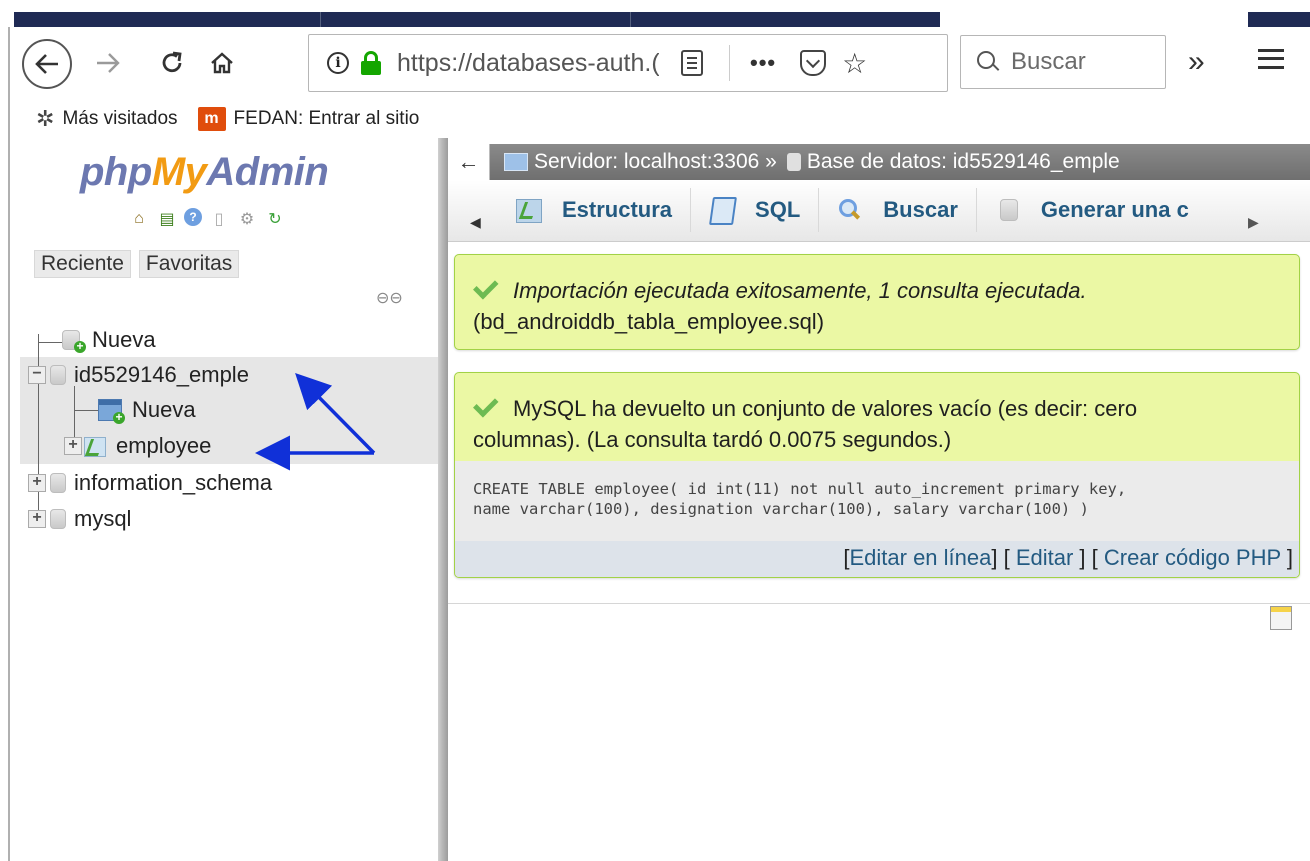 Image resolution: width=1310 pixels, height=861 pixels. What do you see at coordinates (778, 209) in the screenshot?
I see `tab-label: SQL` at bounding box center [778, 209].